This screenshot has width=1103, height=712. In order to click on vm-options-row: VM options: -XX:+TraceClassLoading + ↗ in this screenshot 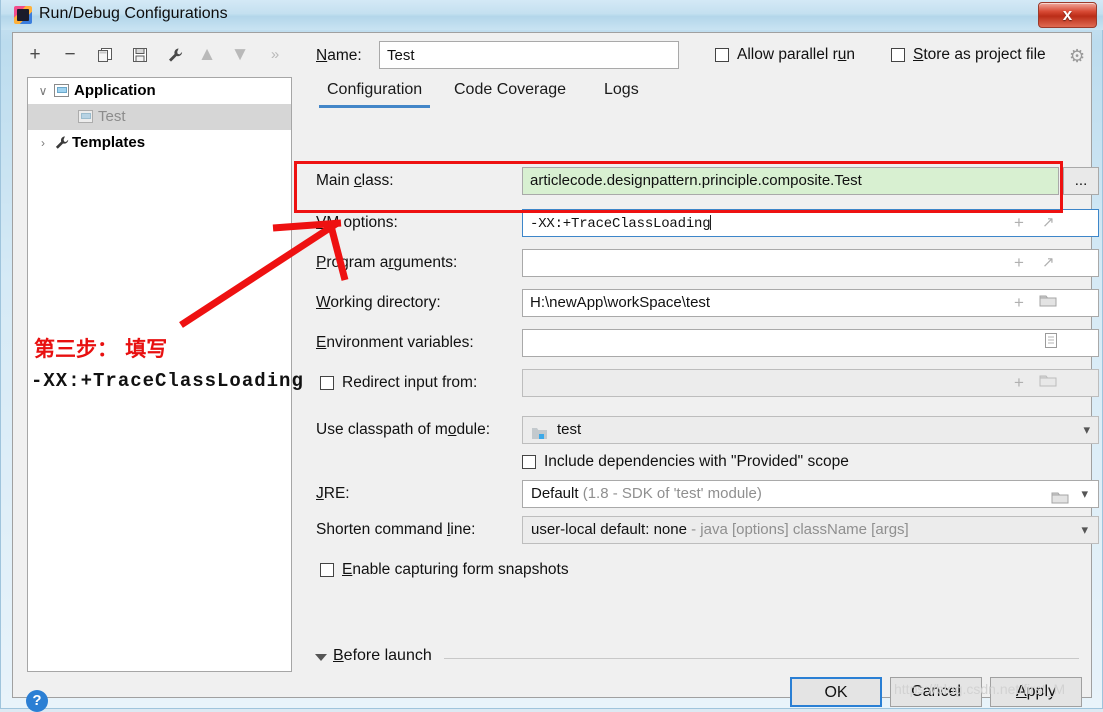, I will do `click(704, 224)`.